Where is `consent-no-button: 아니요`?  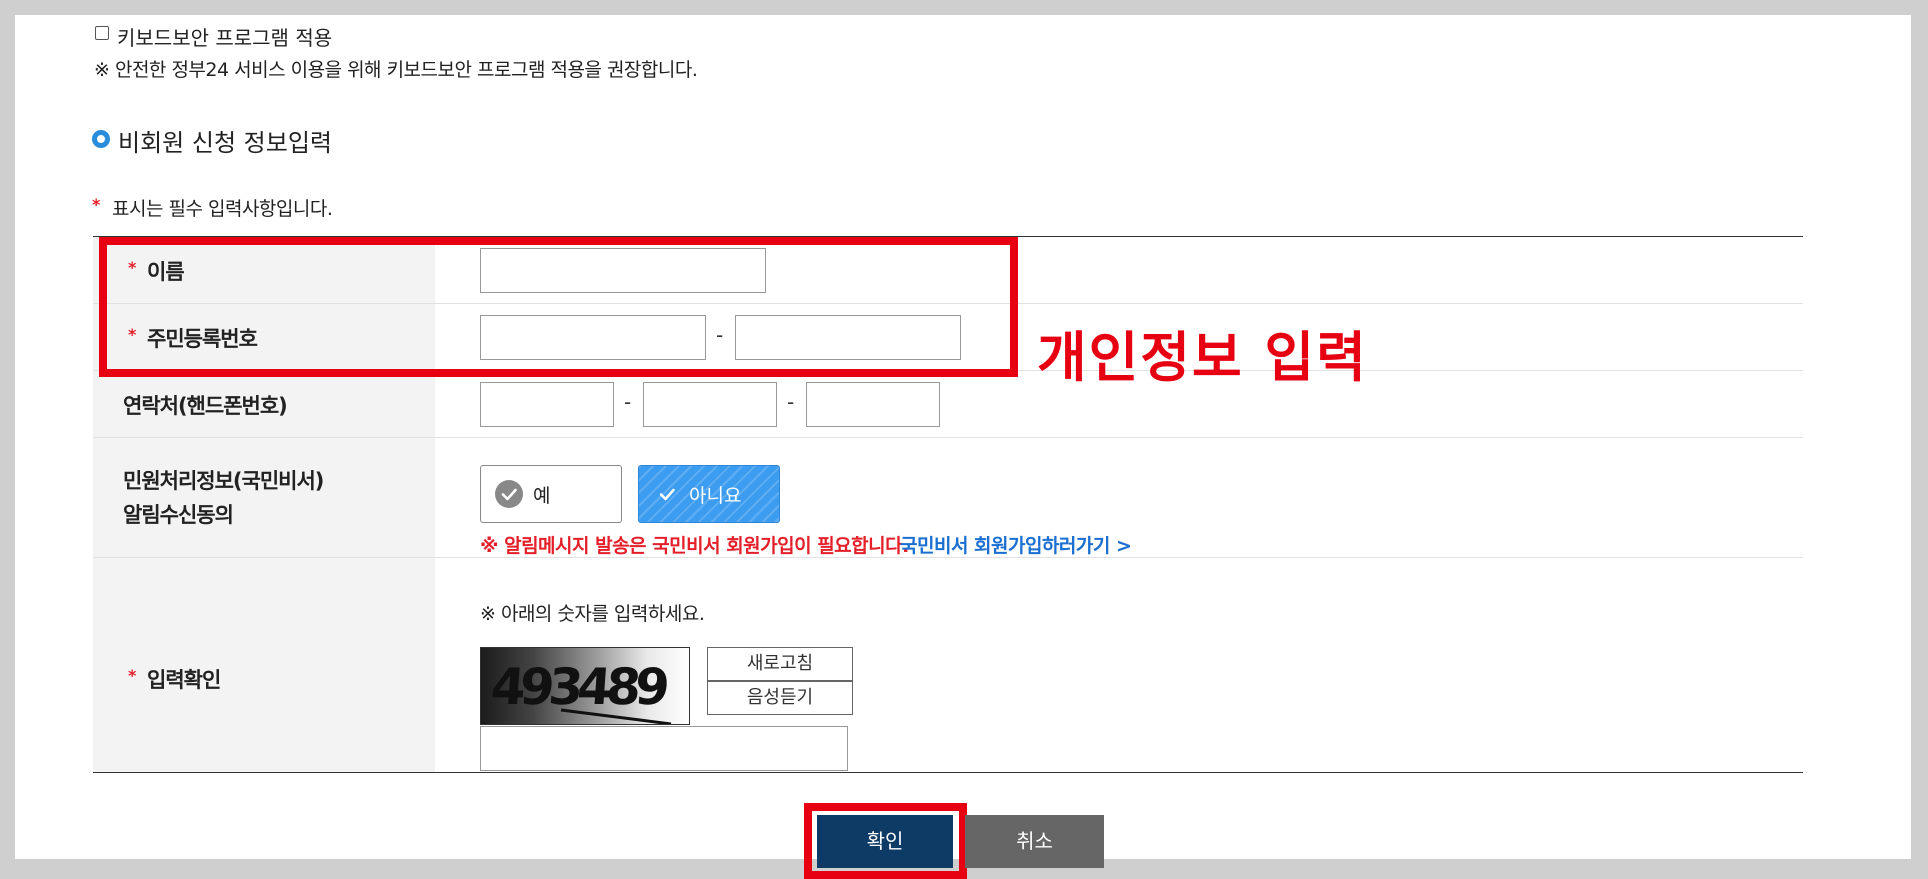
consent-no-button: 아니요 is located at coordinates (709, 494).